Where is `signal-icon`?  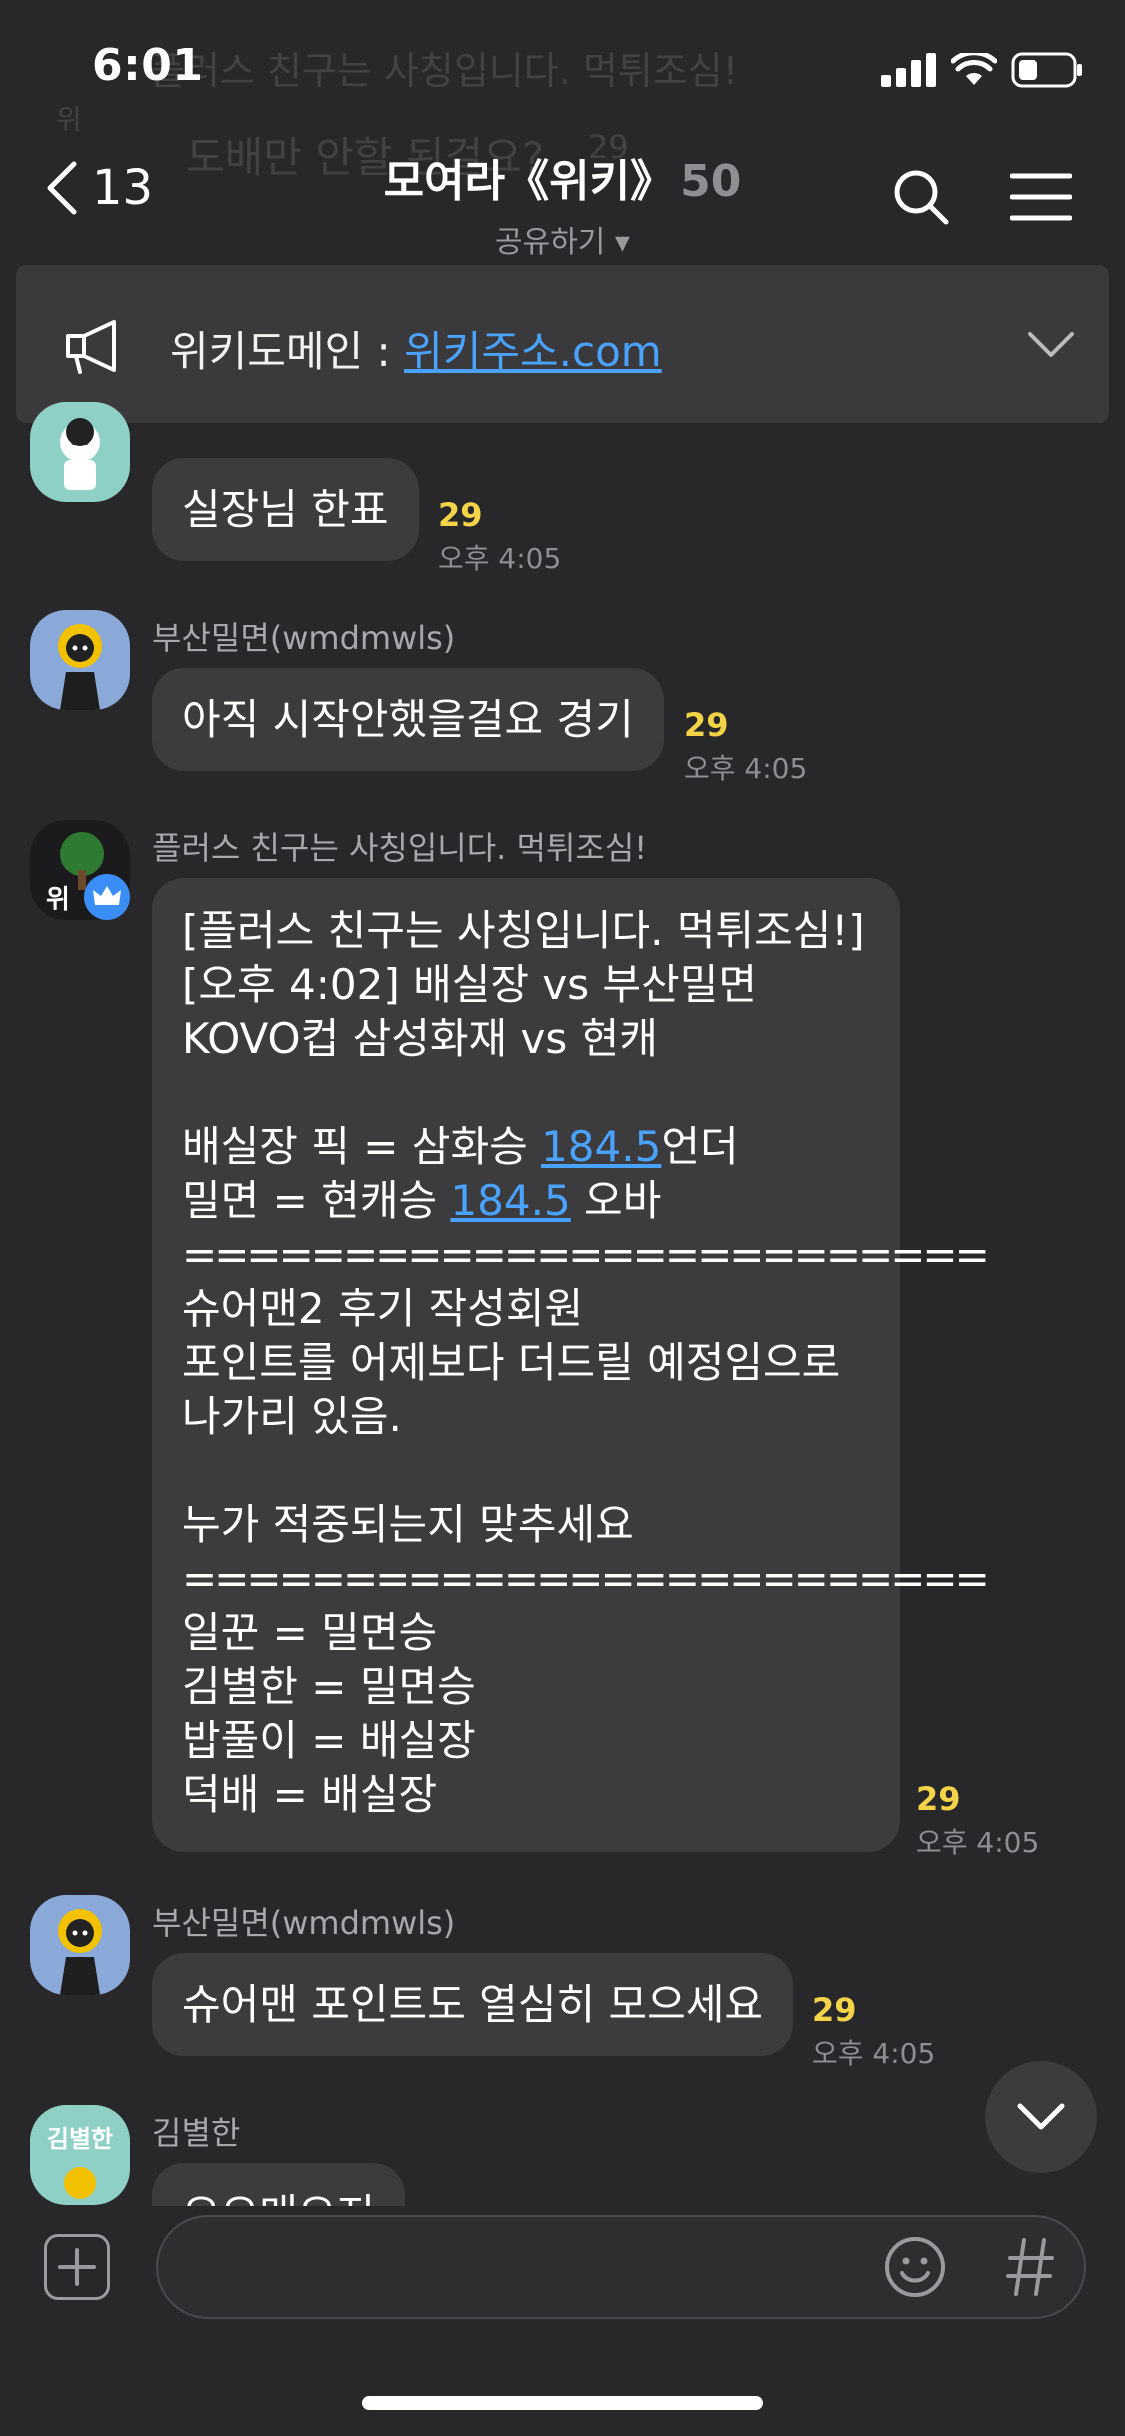 signal-icon is located at coordinates (908, 70).